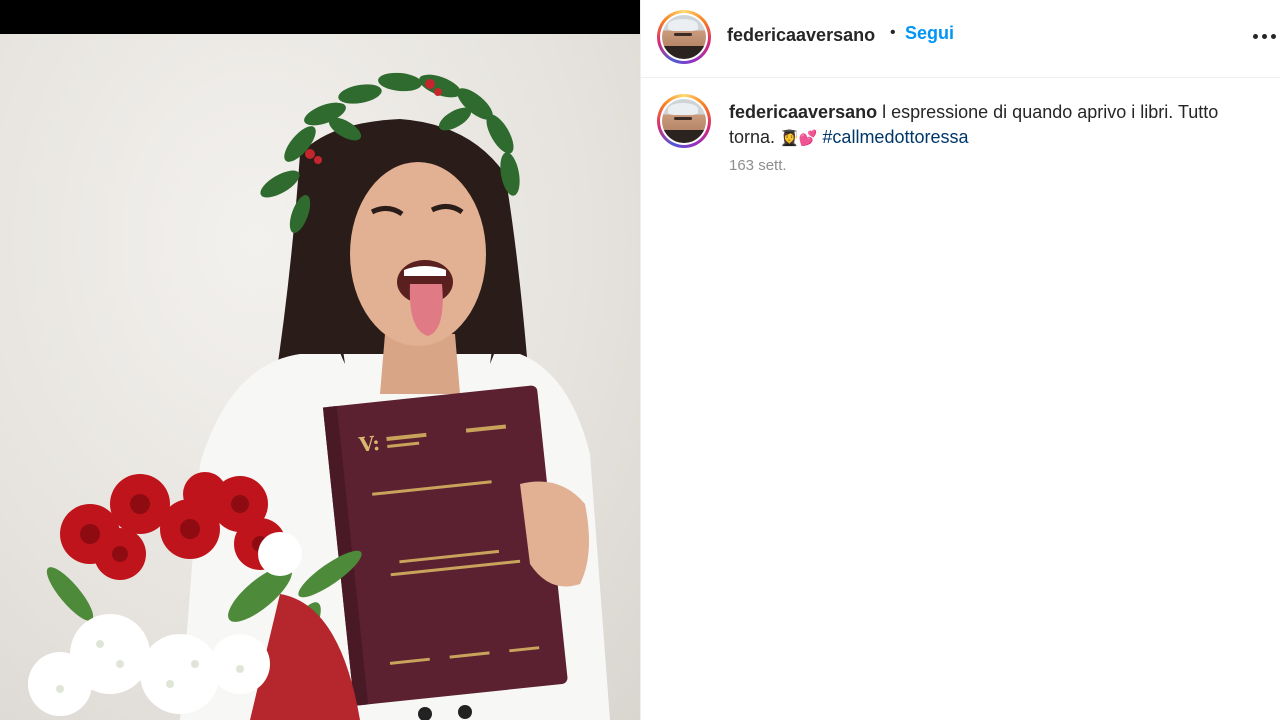 Image resolution: width=1280 pixels, height=720 pixels. I want to click on follow-button: Segui, so click(929, 33).